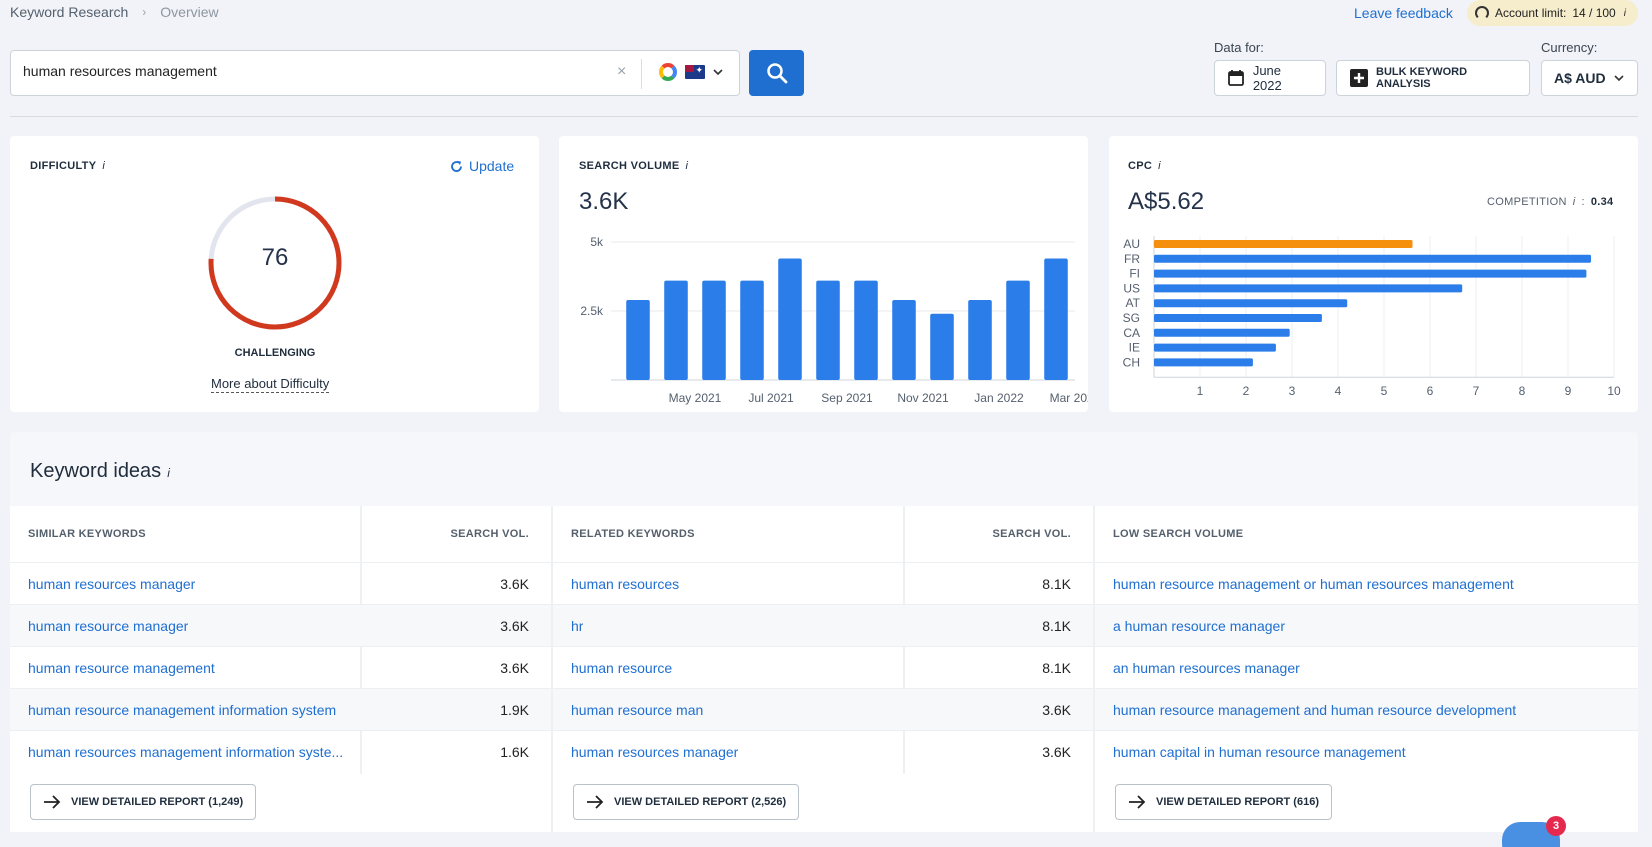  I want to click on view-detailed-report-button: VIEW DETAILED REPORT (616), so click(1223, 802).